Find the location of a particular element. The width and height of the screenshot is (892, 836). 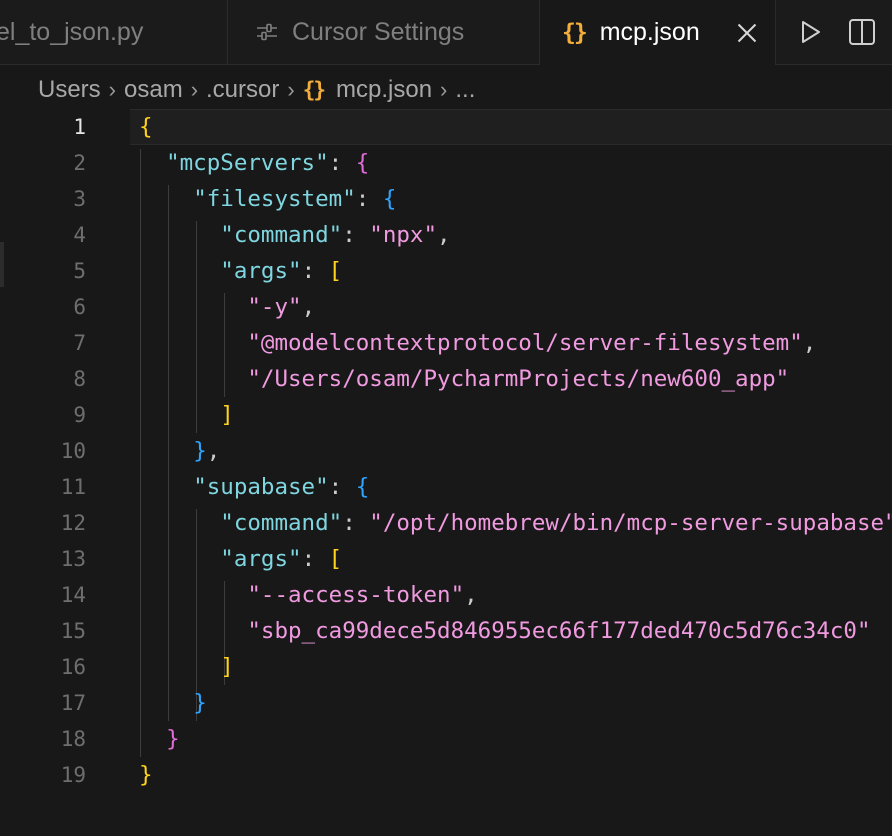

code-text: "filesystem": { is located at coordinates (295, 199).